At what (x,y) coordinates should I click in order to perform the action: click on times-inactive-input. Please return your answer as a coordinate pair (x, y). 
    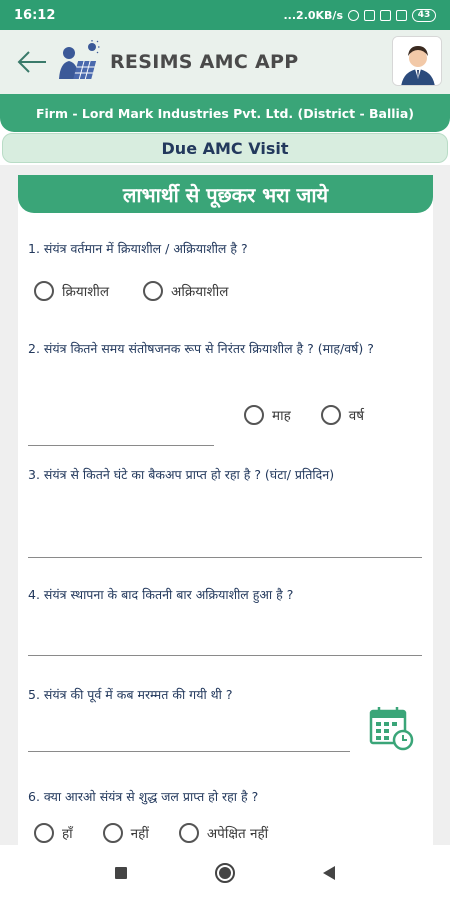
    Looking at the image, I should click on (225, 655).